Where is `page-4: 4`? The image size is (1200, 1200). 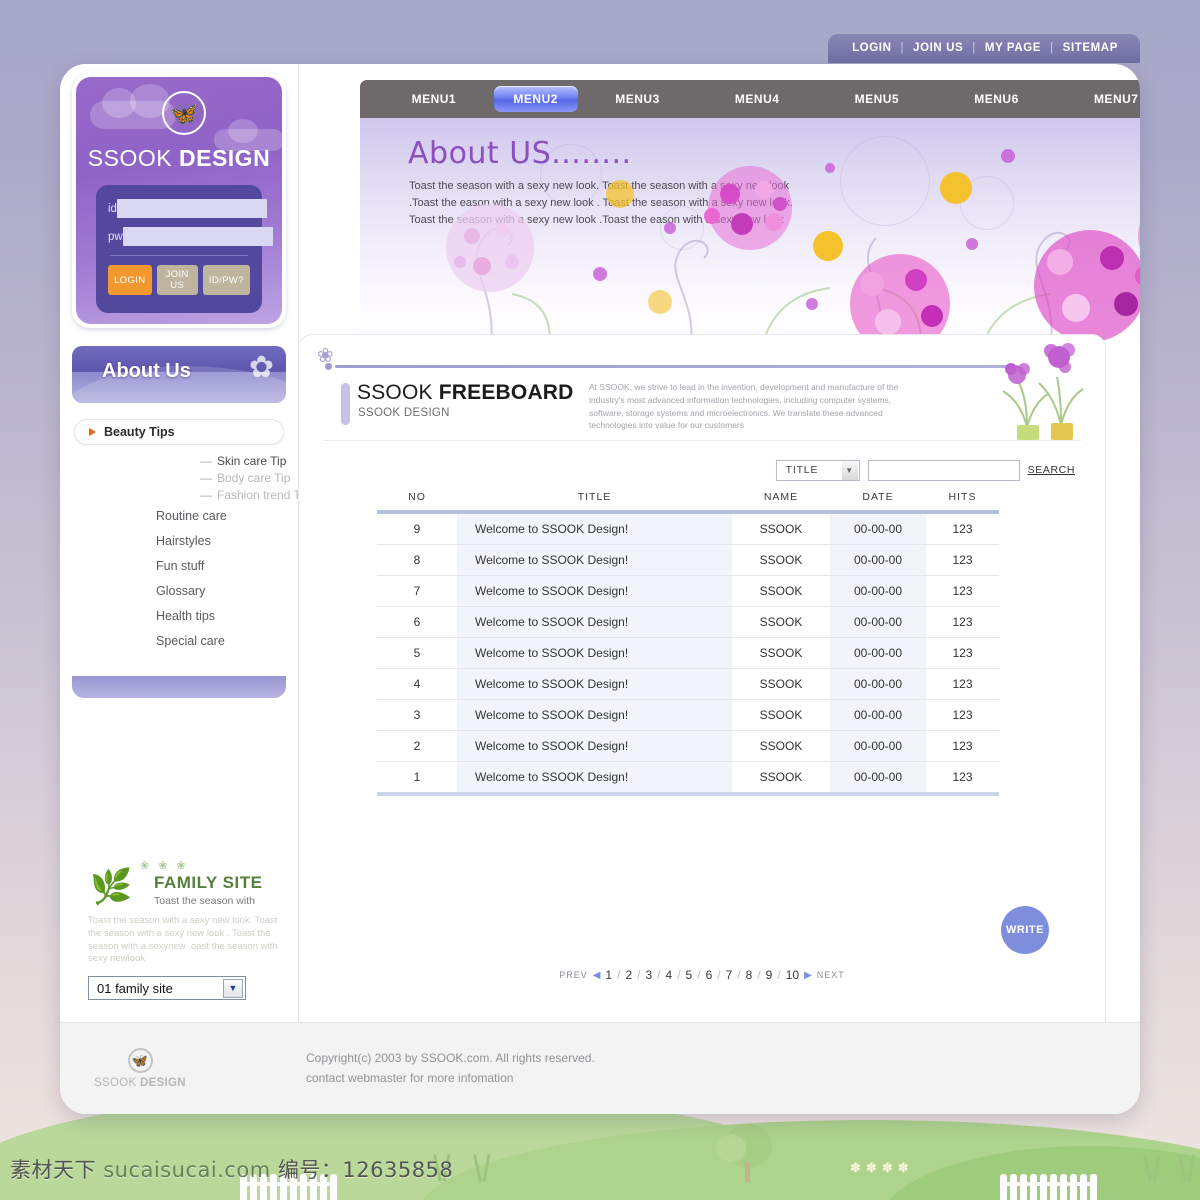
page-4: 4 is located at coordinates (669, 975).